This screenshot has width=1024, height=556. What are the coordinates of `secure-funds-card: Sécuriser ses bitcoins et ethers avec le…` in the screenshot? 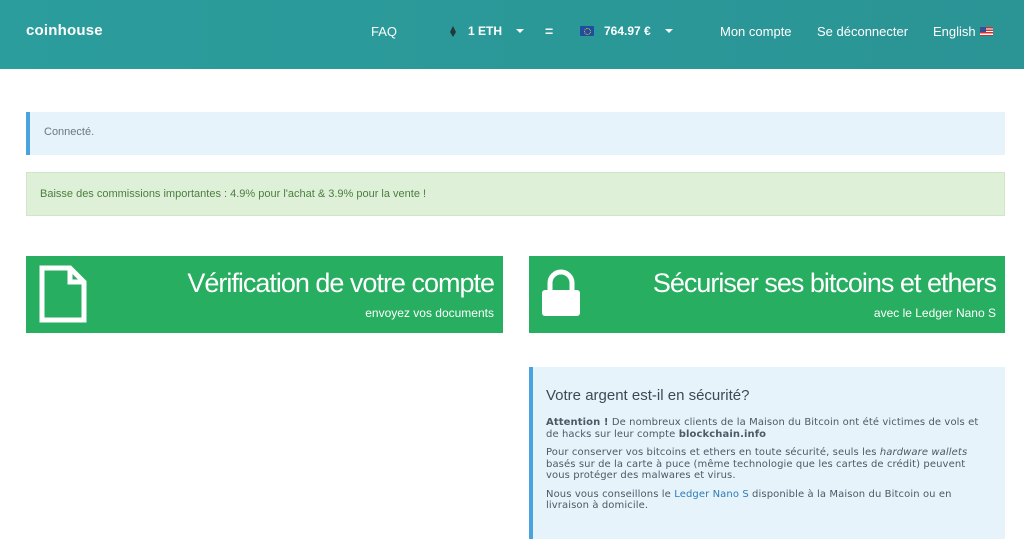 It's located at (767, 294).